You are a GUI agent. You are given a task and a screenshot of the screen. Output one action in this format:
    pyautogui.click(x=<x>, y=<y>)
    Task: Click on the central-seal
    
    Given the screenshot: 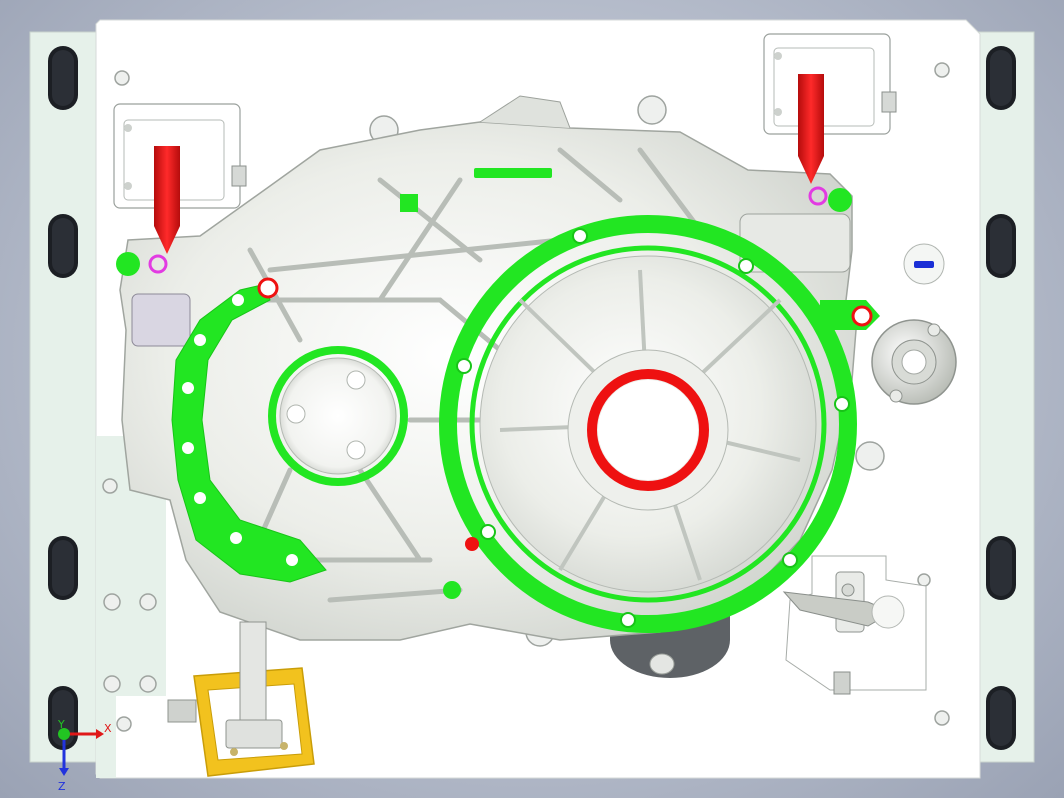 What is the action you would take?
    pyautogui.click(x=648, y=430)
    